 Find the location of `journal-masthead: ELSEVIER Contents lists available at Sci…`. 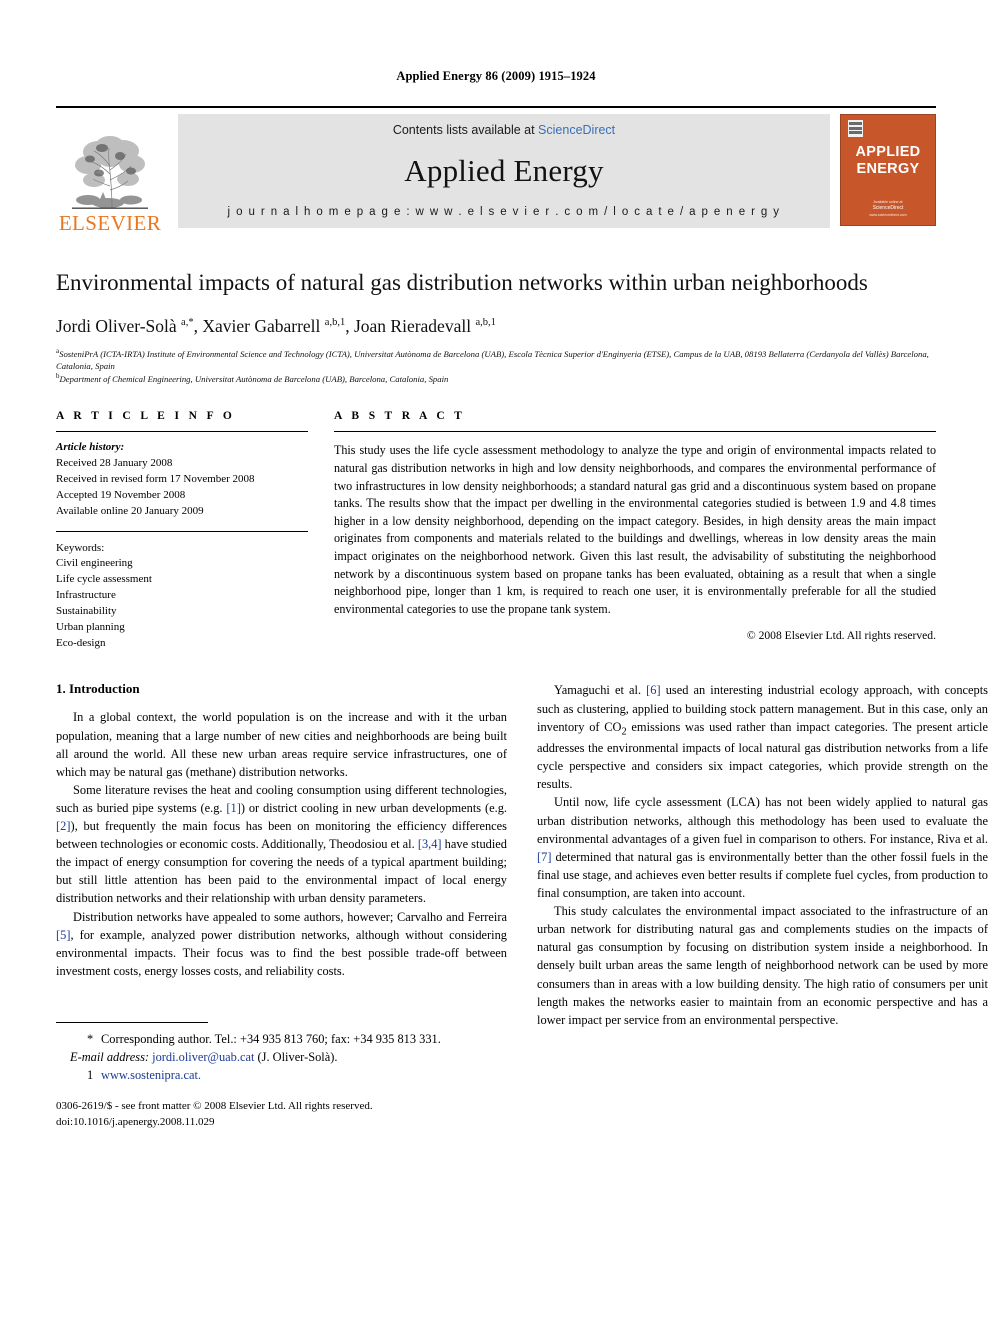

journal-masthead: ELSEVIER Contents lists available at Sci… is located at coordinates (496, 170).